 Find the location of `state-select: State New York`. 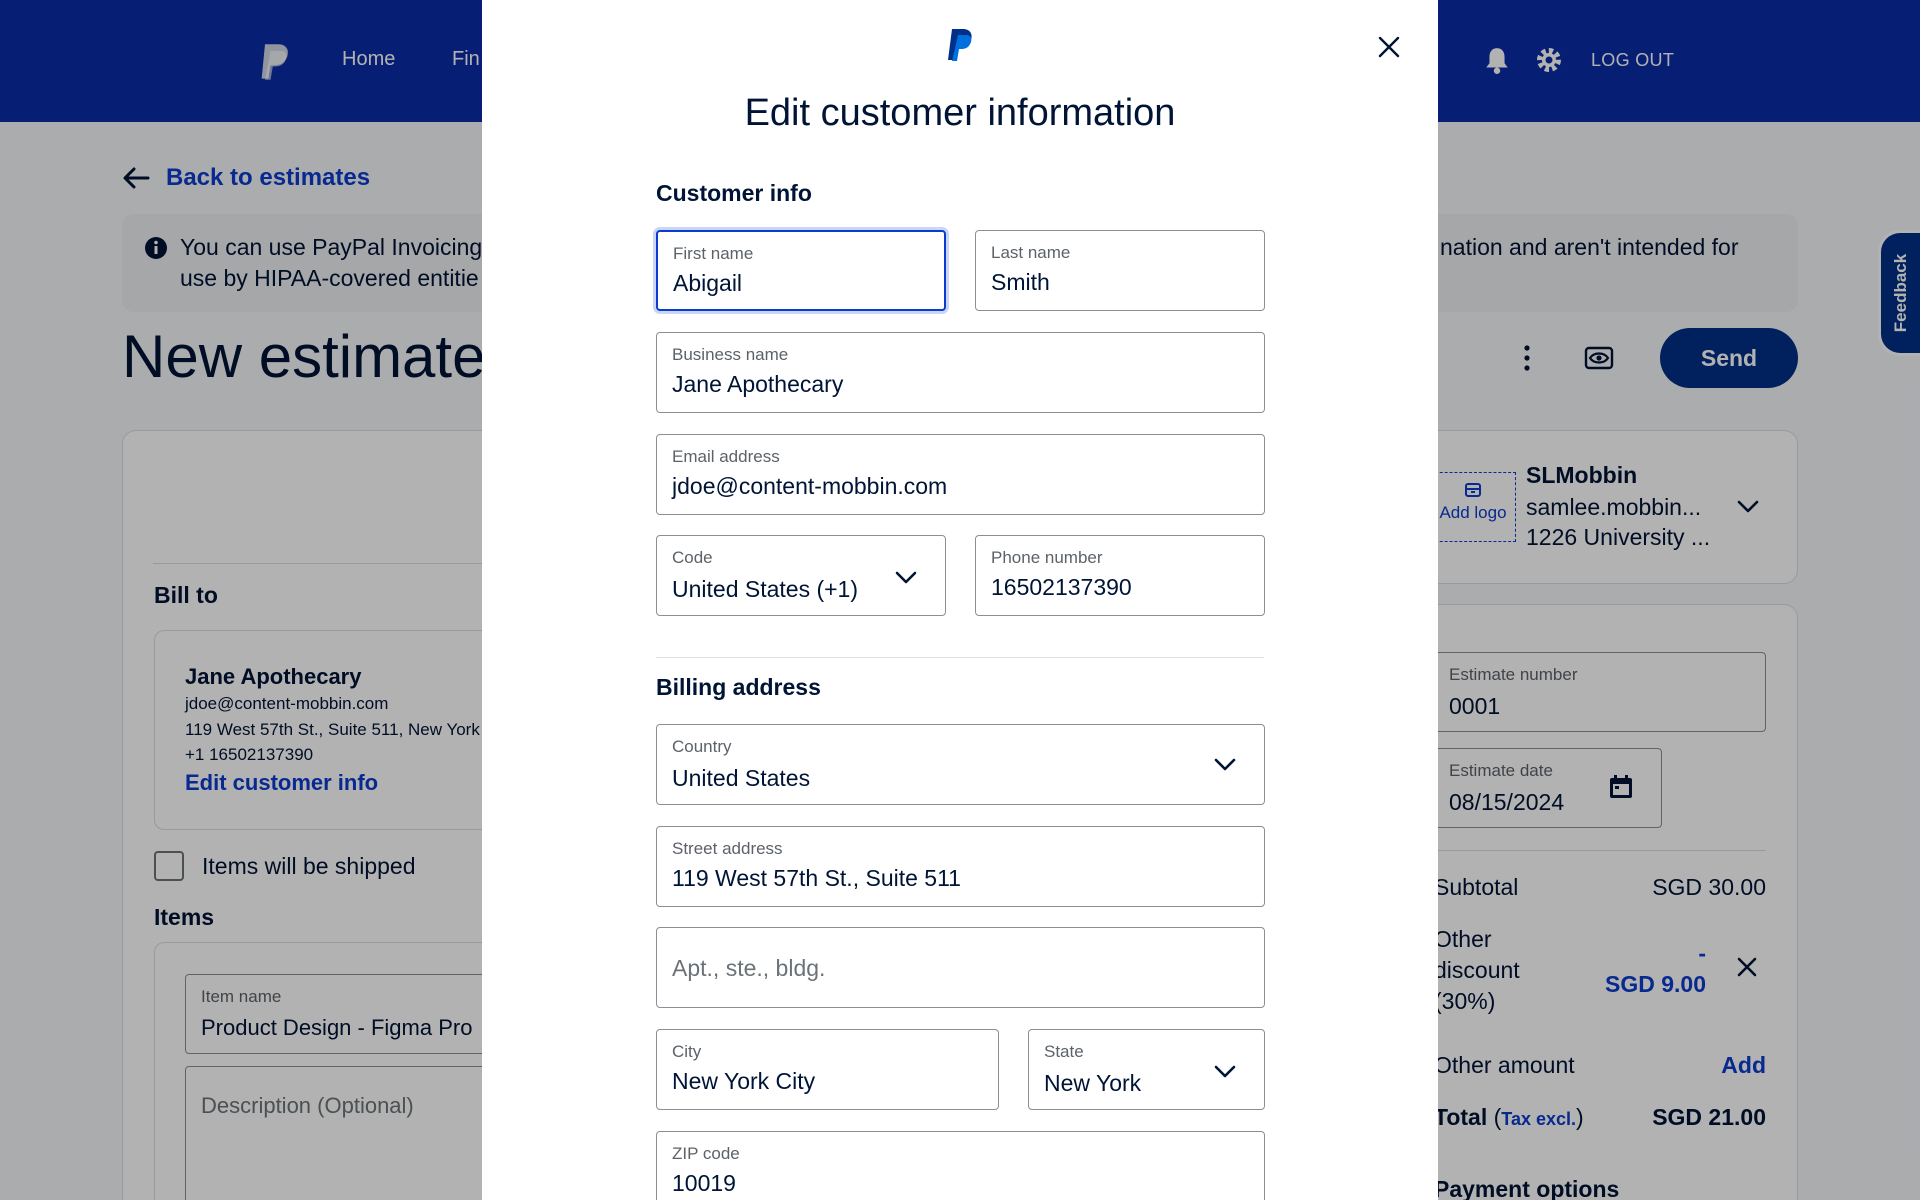

state-select: State New York is located at coordinates (1146, 1069).